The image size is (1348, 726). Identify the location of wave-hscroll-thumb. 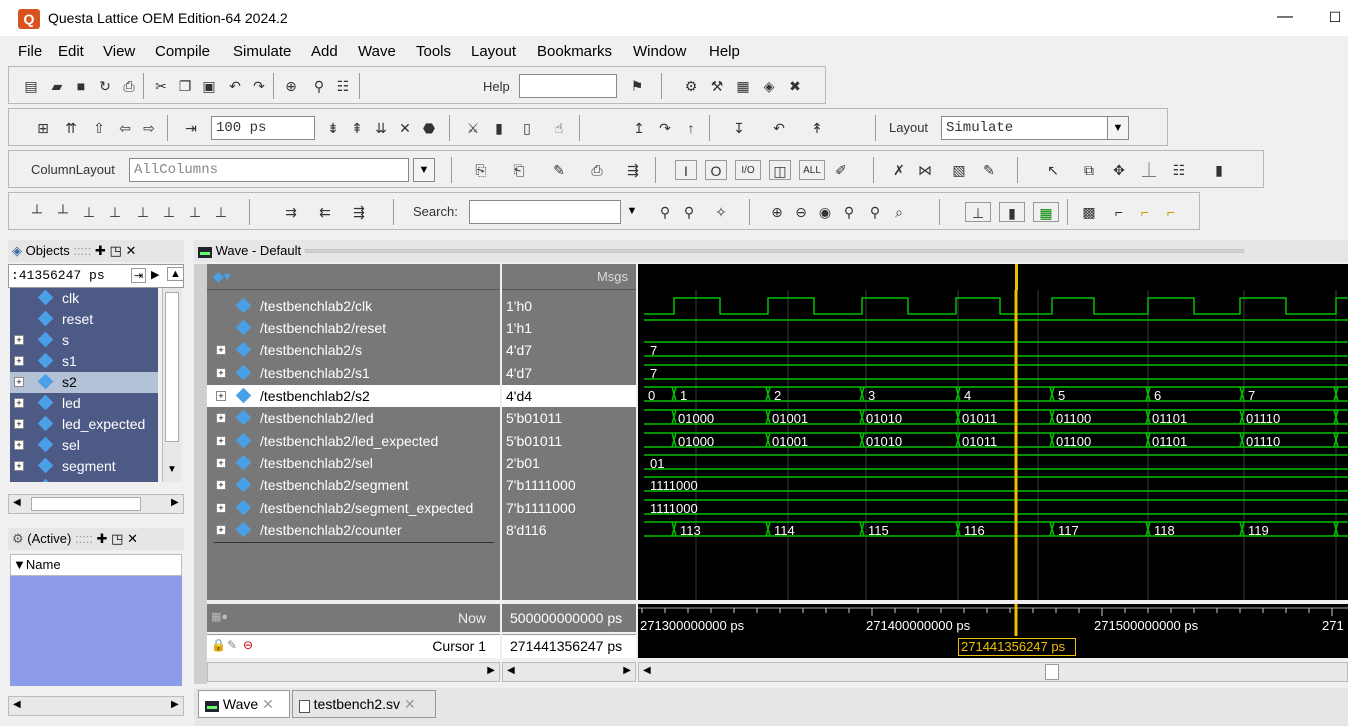
(1052, 672).